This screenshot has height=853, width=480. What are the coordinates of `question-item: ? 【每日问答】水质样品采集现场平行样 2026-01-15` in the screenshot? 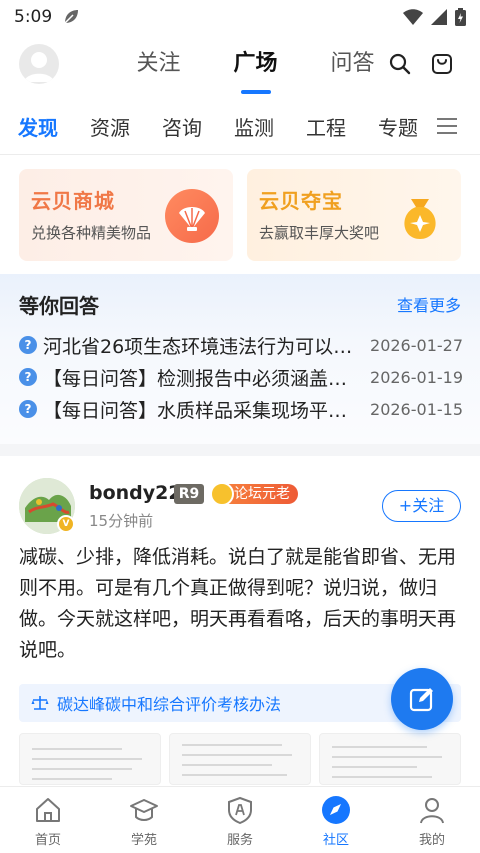 It's located at (241, 409).